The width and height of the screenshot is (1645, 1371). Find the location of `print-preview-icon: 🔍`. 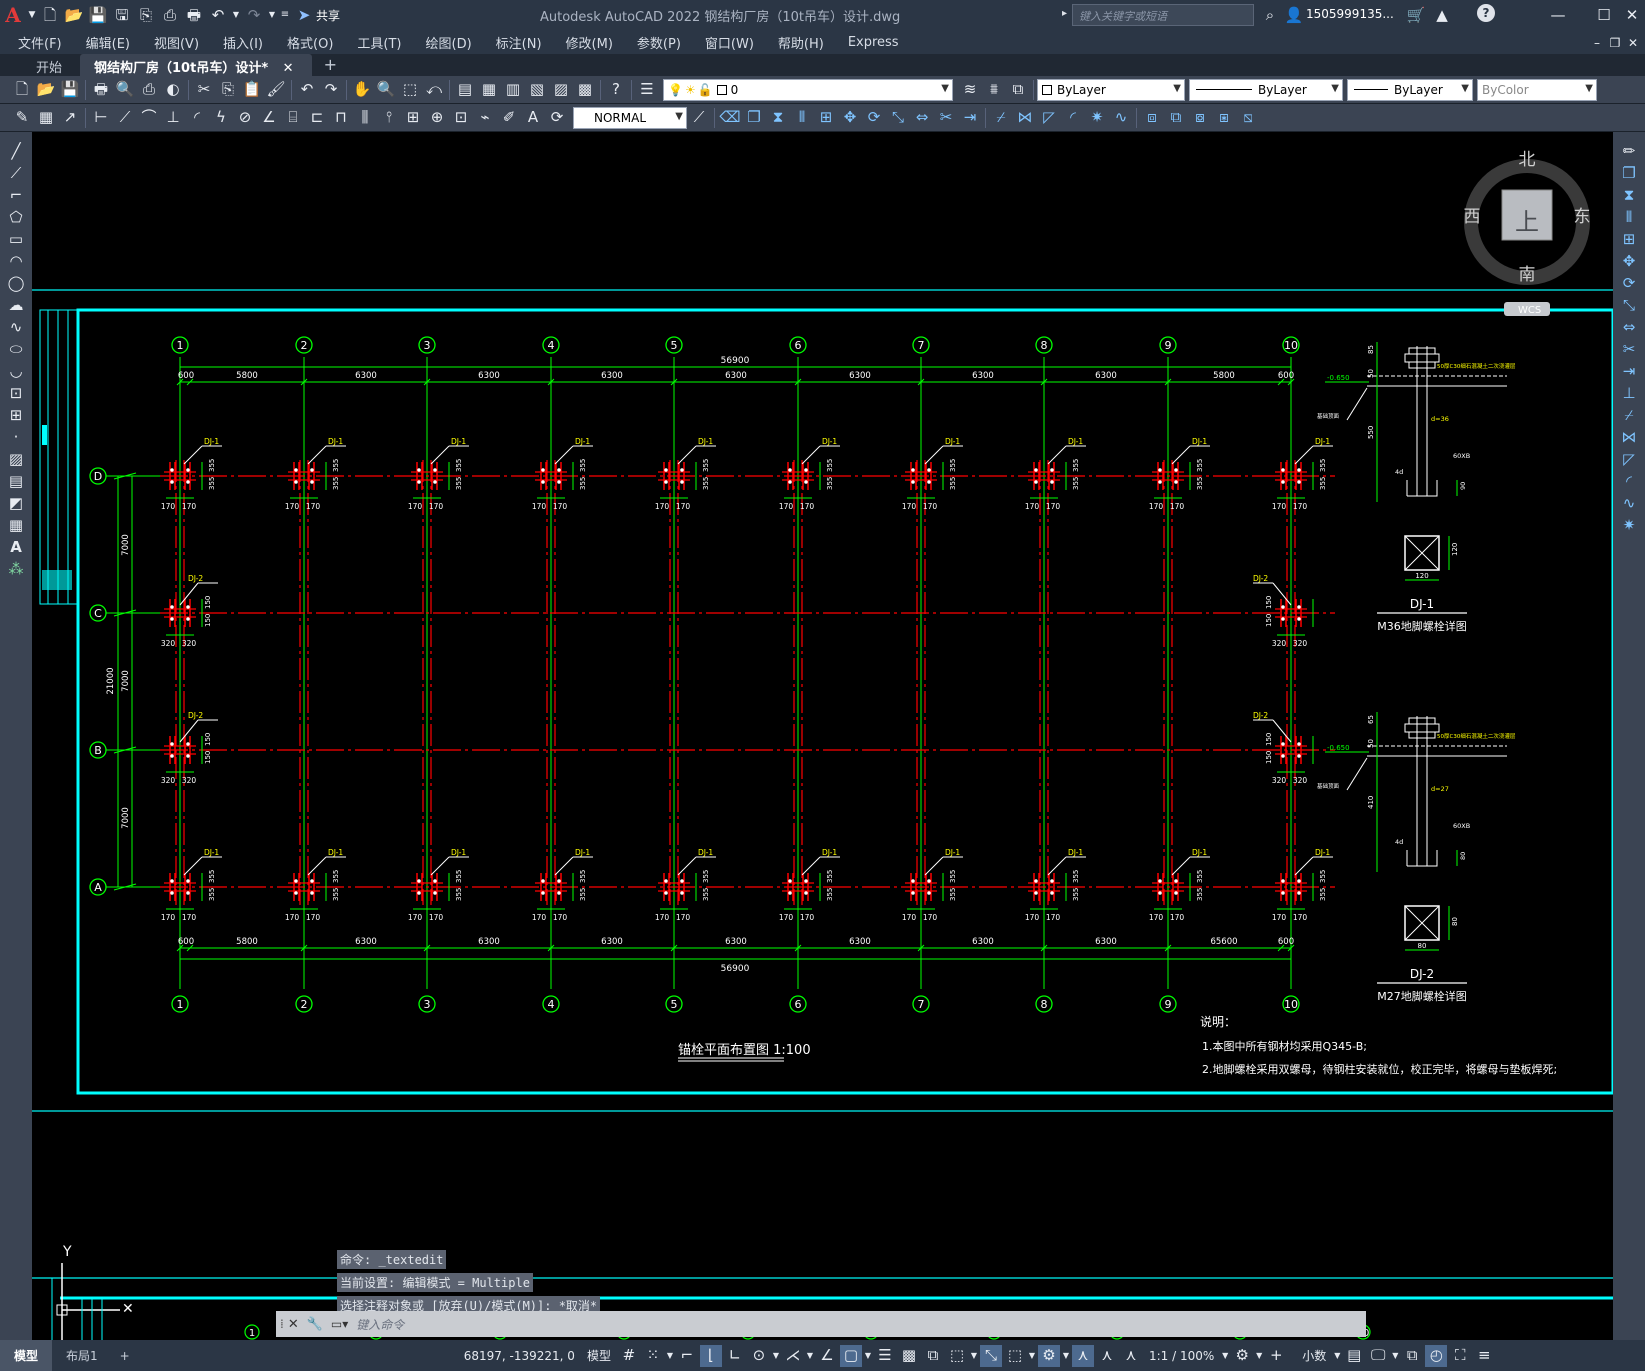

print-preview-icon: 🔍 is located at coordinates (125, 90).